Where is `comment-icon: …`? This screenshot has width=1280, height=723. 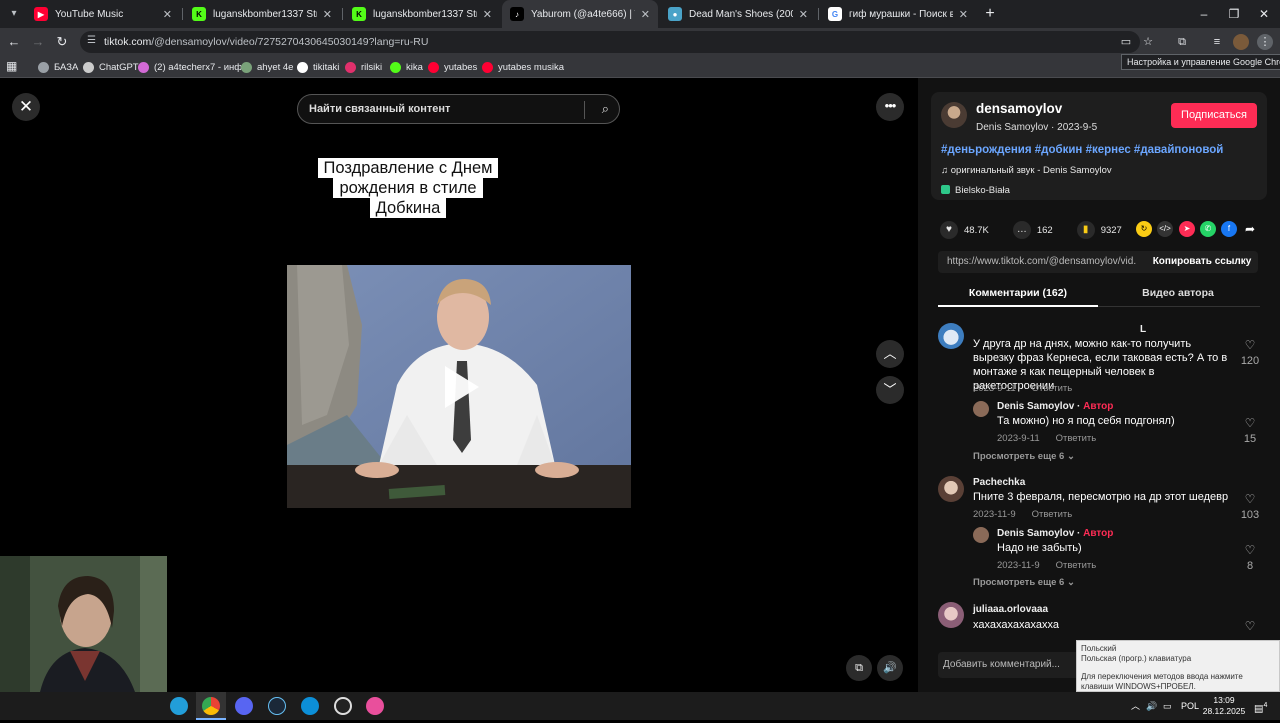 comment-icon: … is located at coordinates (1021, 230).